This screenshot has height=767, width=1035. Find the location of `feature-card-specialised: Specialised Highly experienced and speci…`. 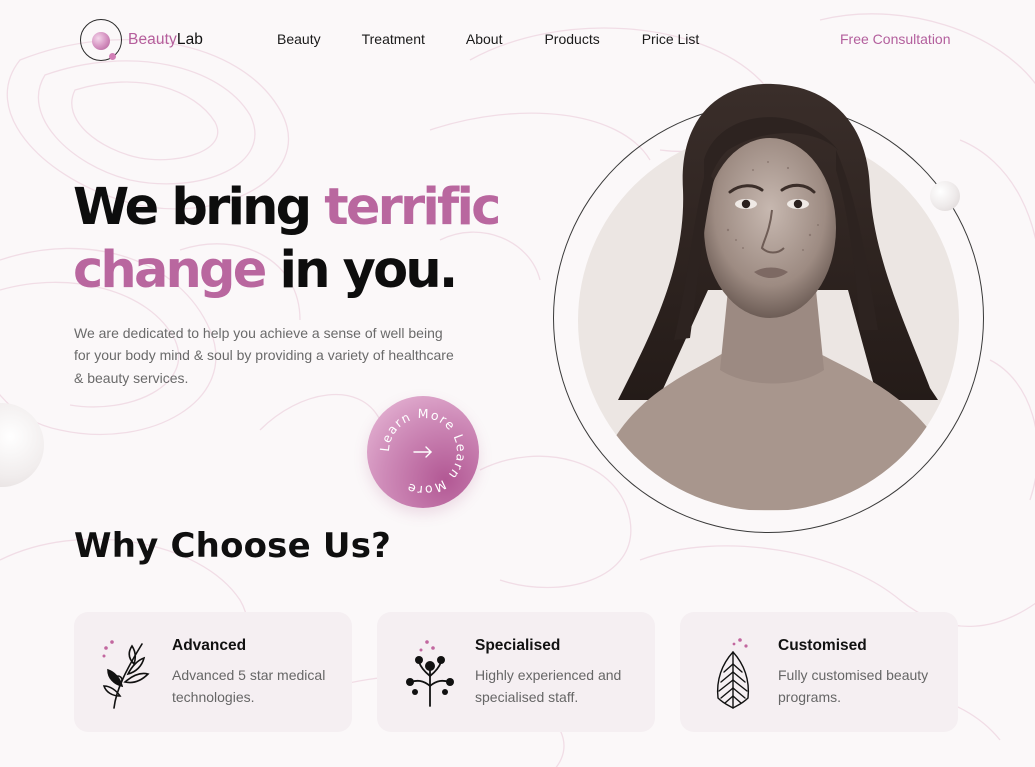

feature-card-specialised: Specialised Highly experienced and speci… is located at coordinates (516, 672).